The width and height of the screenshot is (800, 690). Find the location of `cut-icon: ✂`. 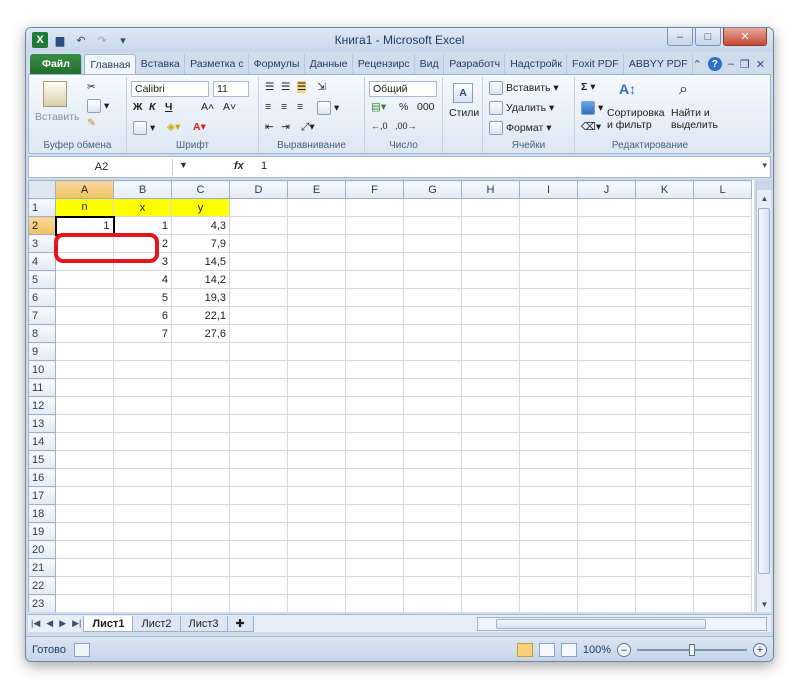

cut-icon: ✂ is located at coordinates (91, 87).